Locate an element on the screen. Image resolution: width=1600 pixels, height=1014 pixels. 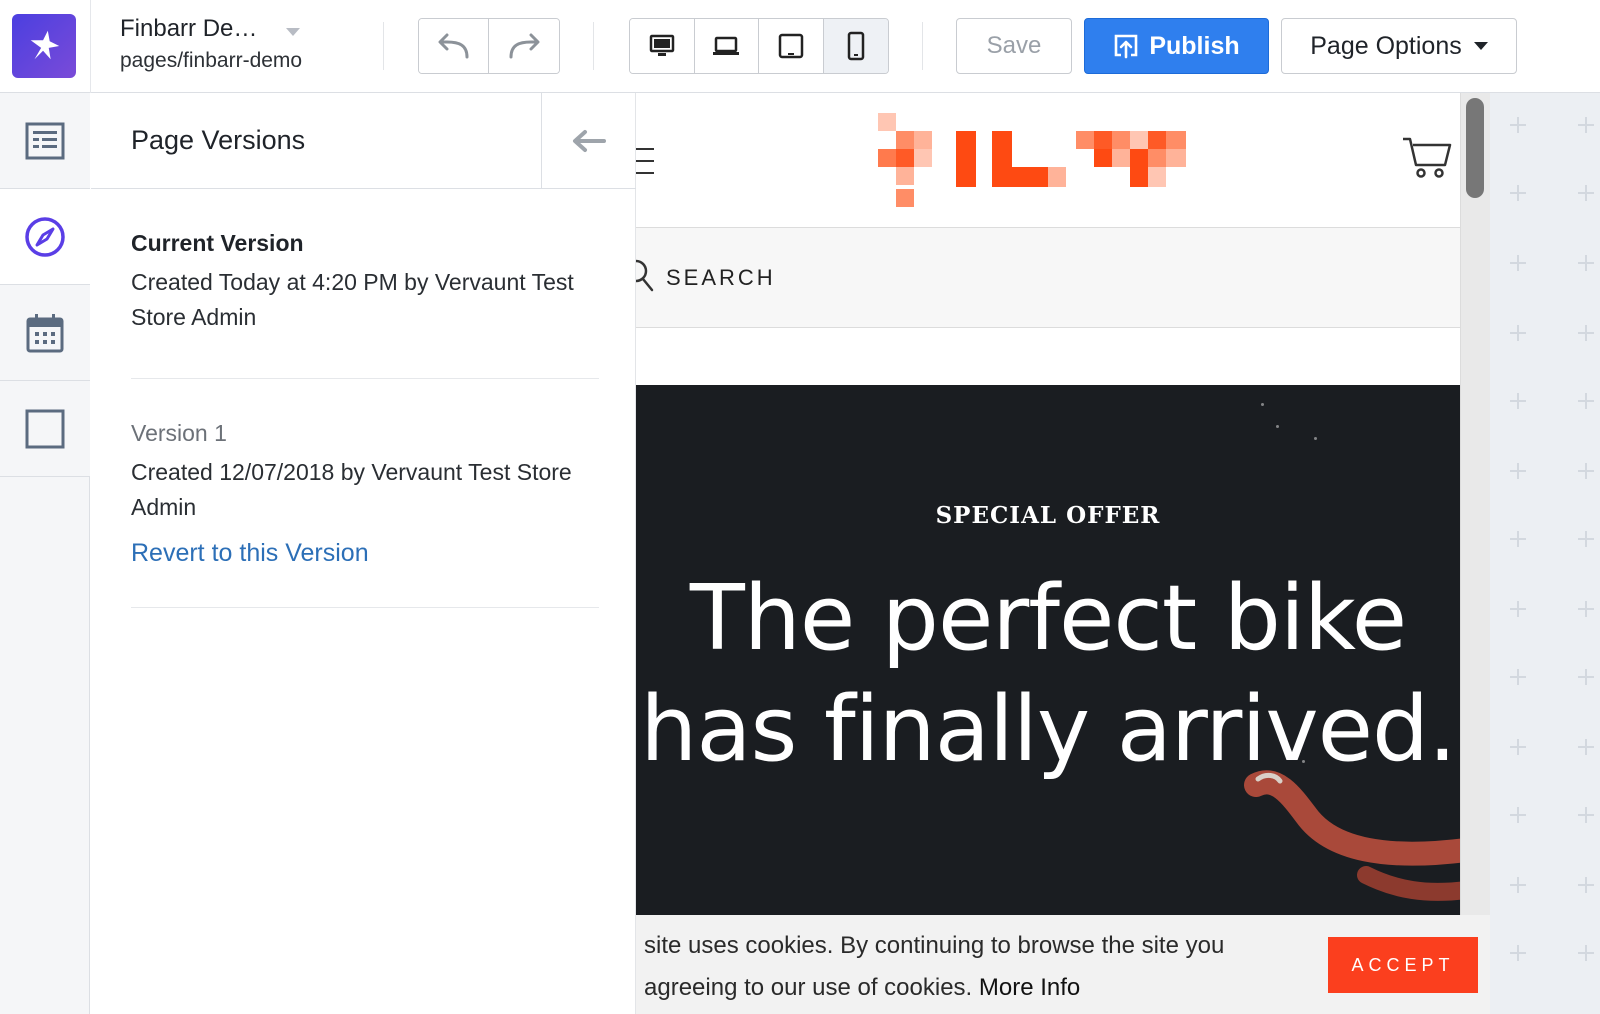
rail-item-versions is located at coordinates (45, 237).